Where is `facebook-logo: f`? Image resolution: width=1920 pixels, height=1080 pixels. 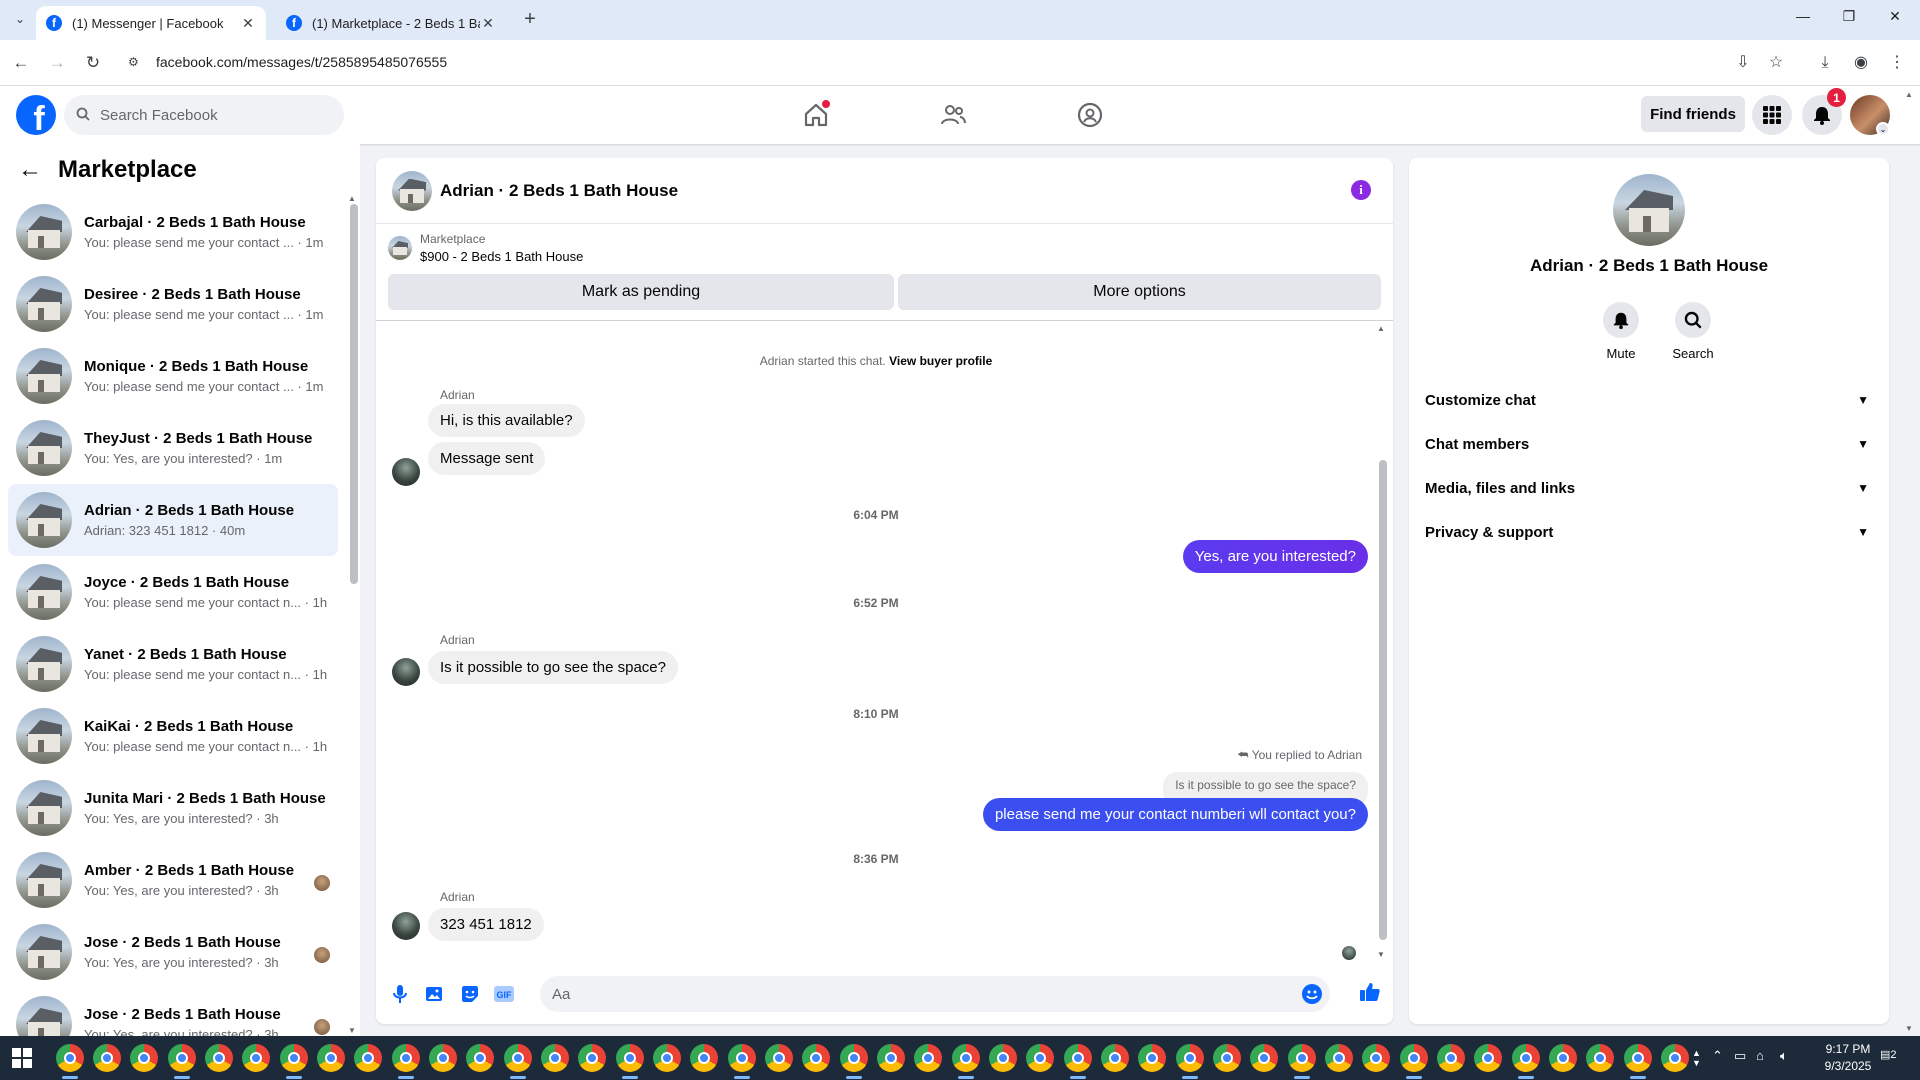 facebook-logo: f is located at coordinates (36, 115).